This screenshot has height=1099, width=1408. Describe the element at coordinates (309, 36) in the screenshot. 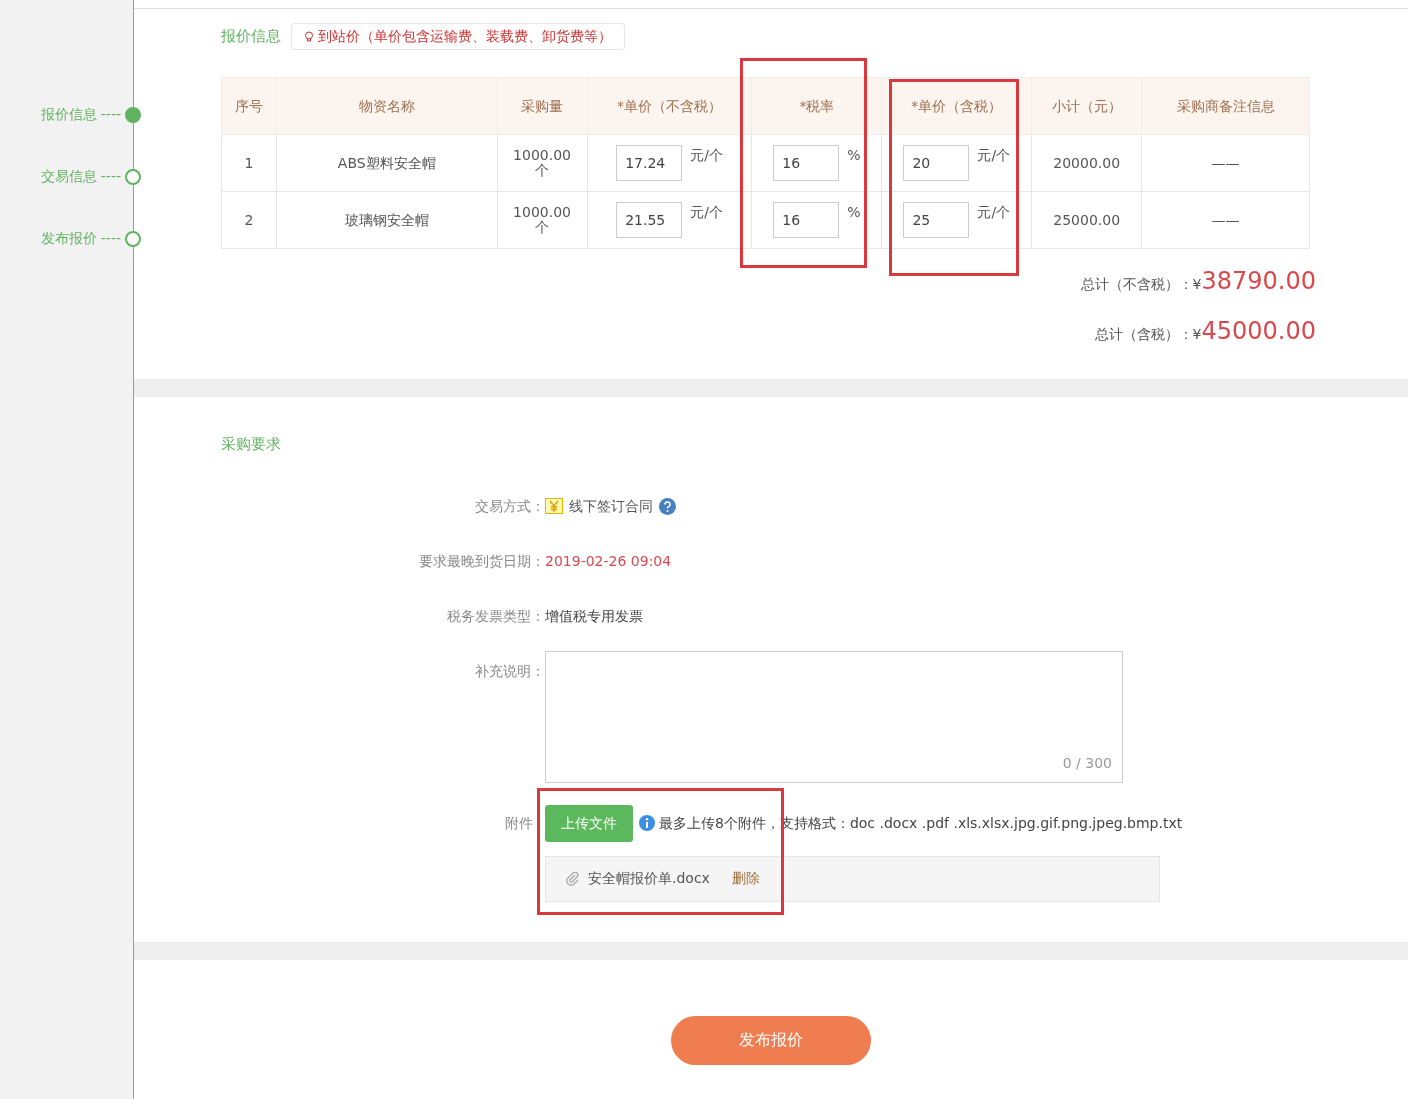

I see `bulb-icon` at that location.